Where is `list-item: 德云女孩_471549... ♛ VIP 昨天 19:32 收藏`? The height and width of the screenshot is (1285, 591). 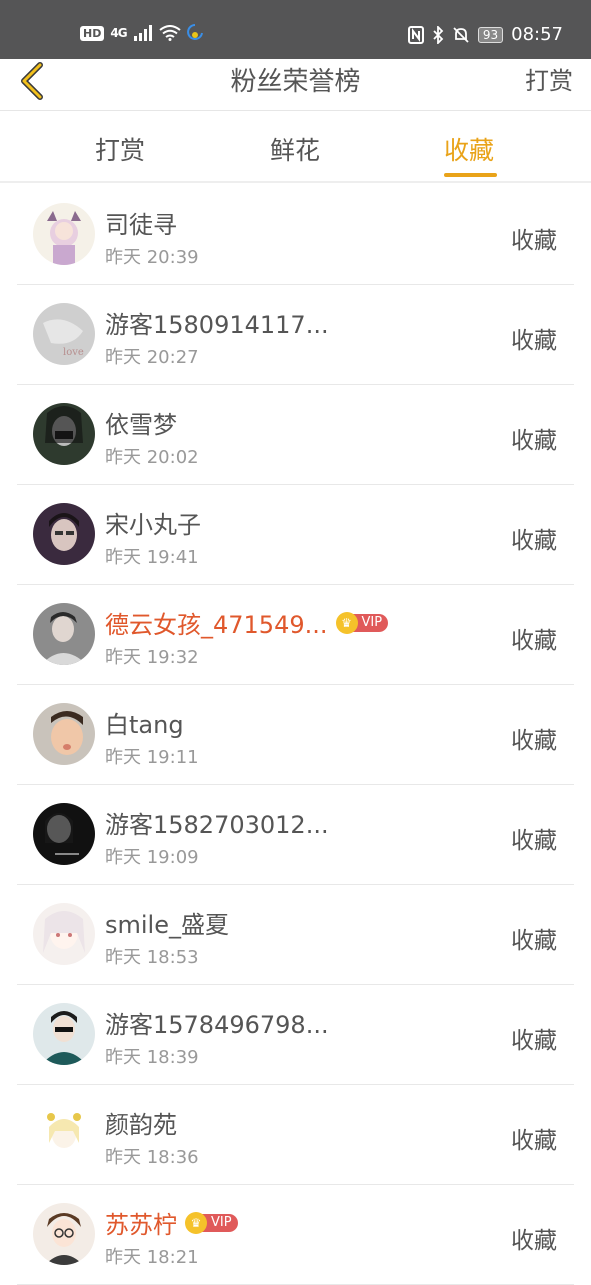 list-item: 德云女孩_471549... ♛ VIP 昨天 19:32 收藏 is located at coordinates (295, 635).